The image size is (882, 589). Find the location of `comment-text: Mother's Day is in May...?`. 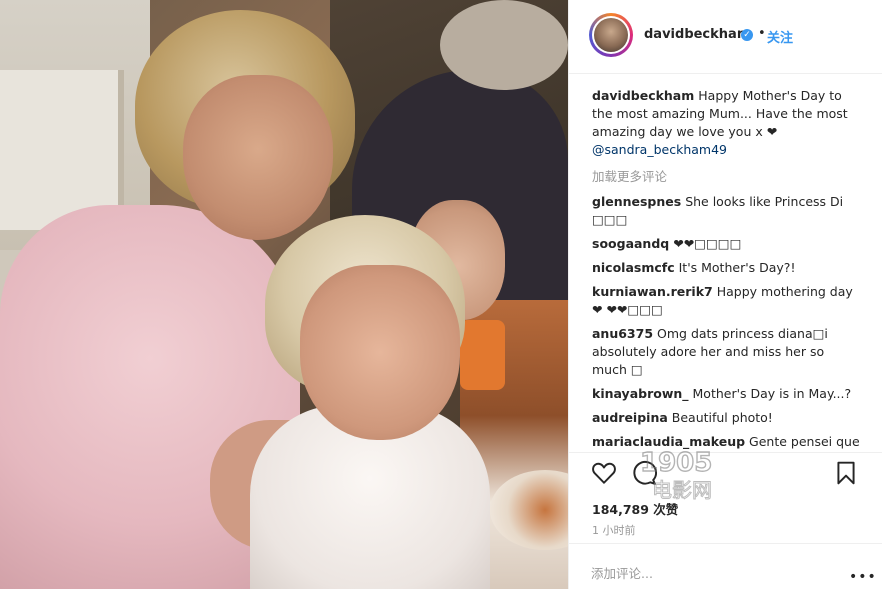

comment-text: Mother's Day is in May...? is located at coordinates (772, 393).